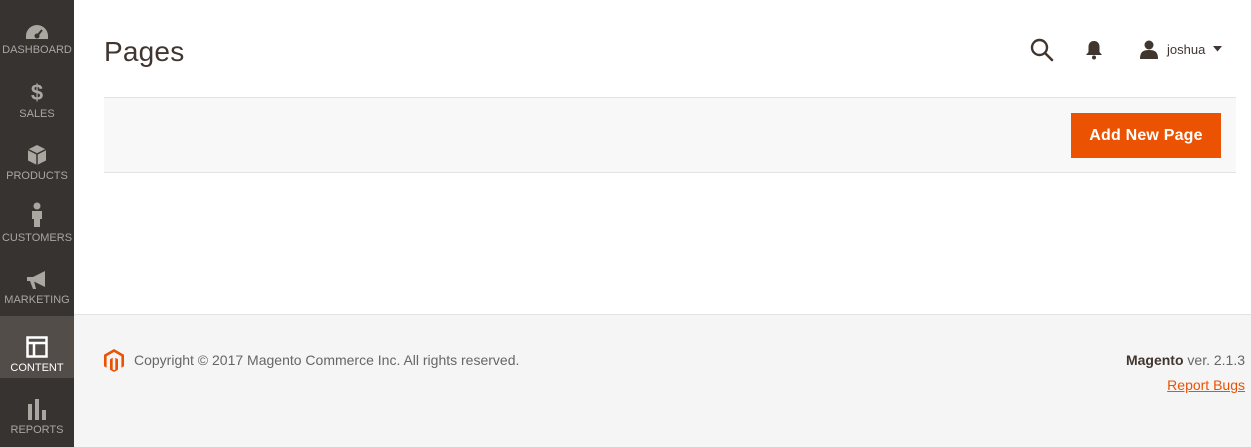  I want to click on search-icon, so click(1042, 50).